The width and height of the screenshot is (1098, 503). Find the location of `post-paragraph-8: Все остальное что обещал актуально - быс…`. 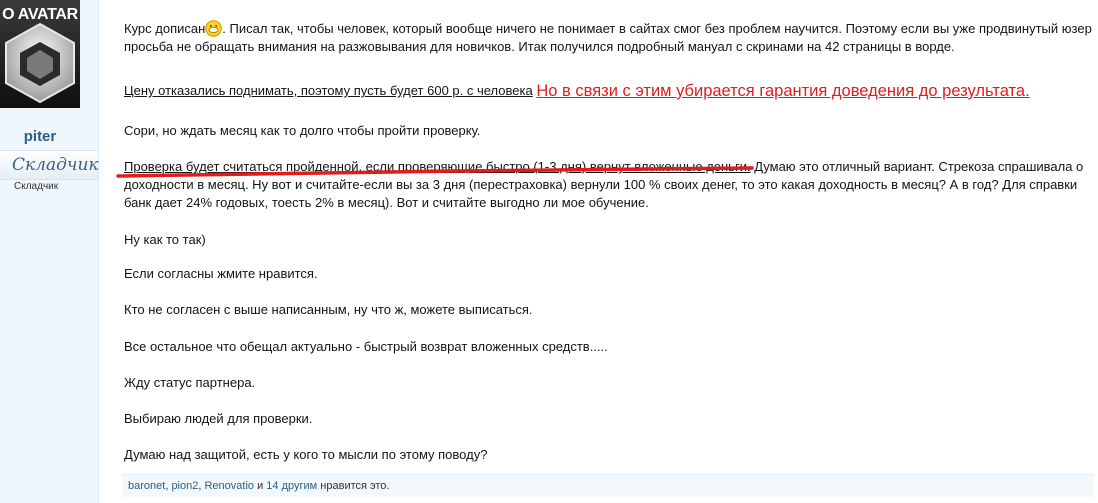

post-paragraph-8: Все остальное что обещал актуально - быс… is located at coordinates (366, 346).